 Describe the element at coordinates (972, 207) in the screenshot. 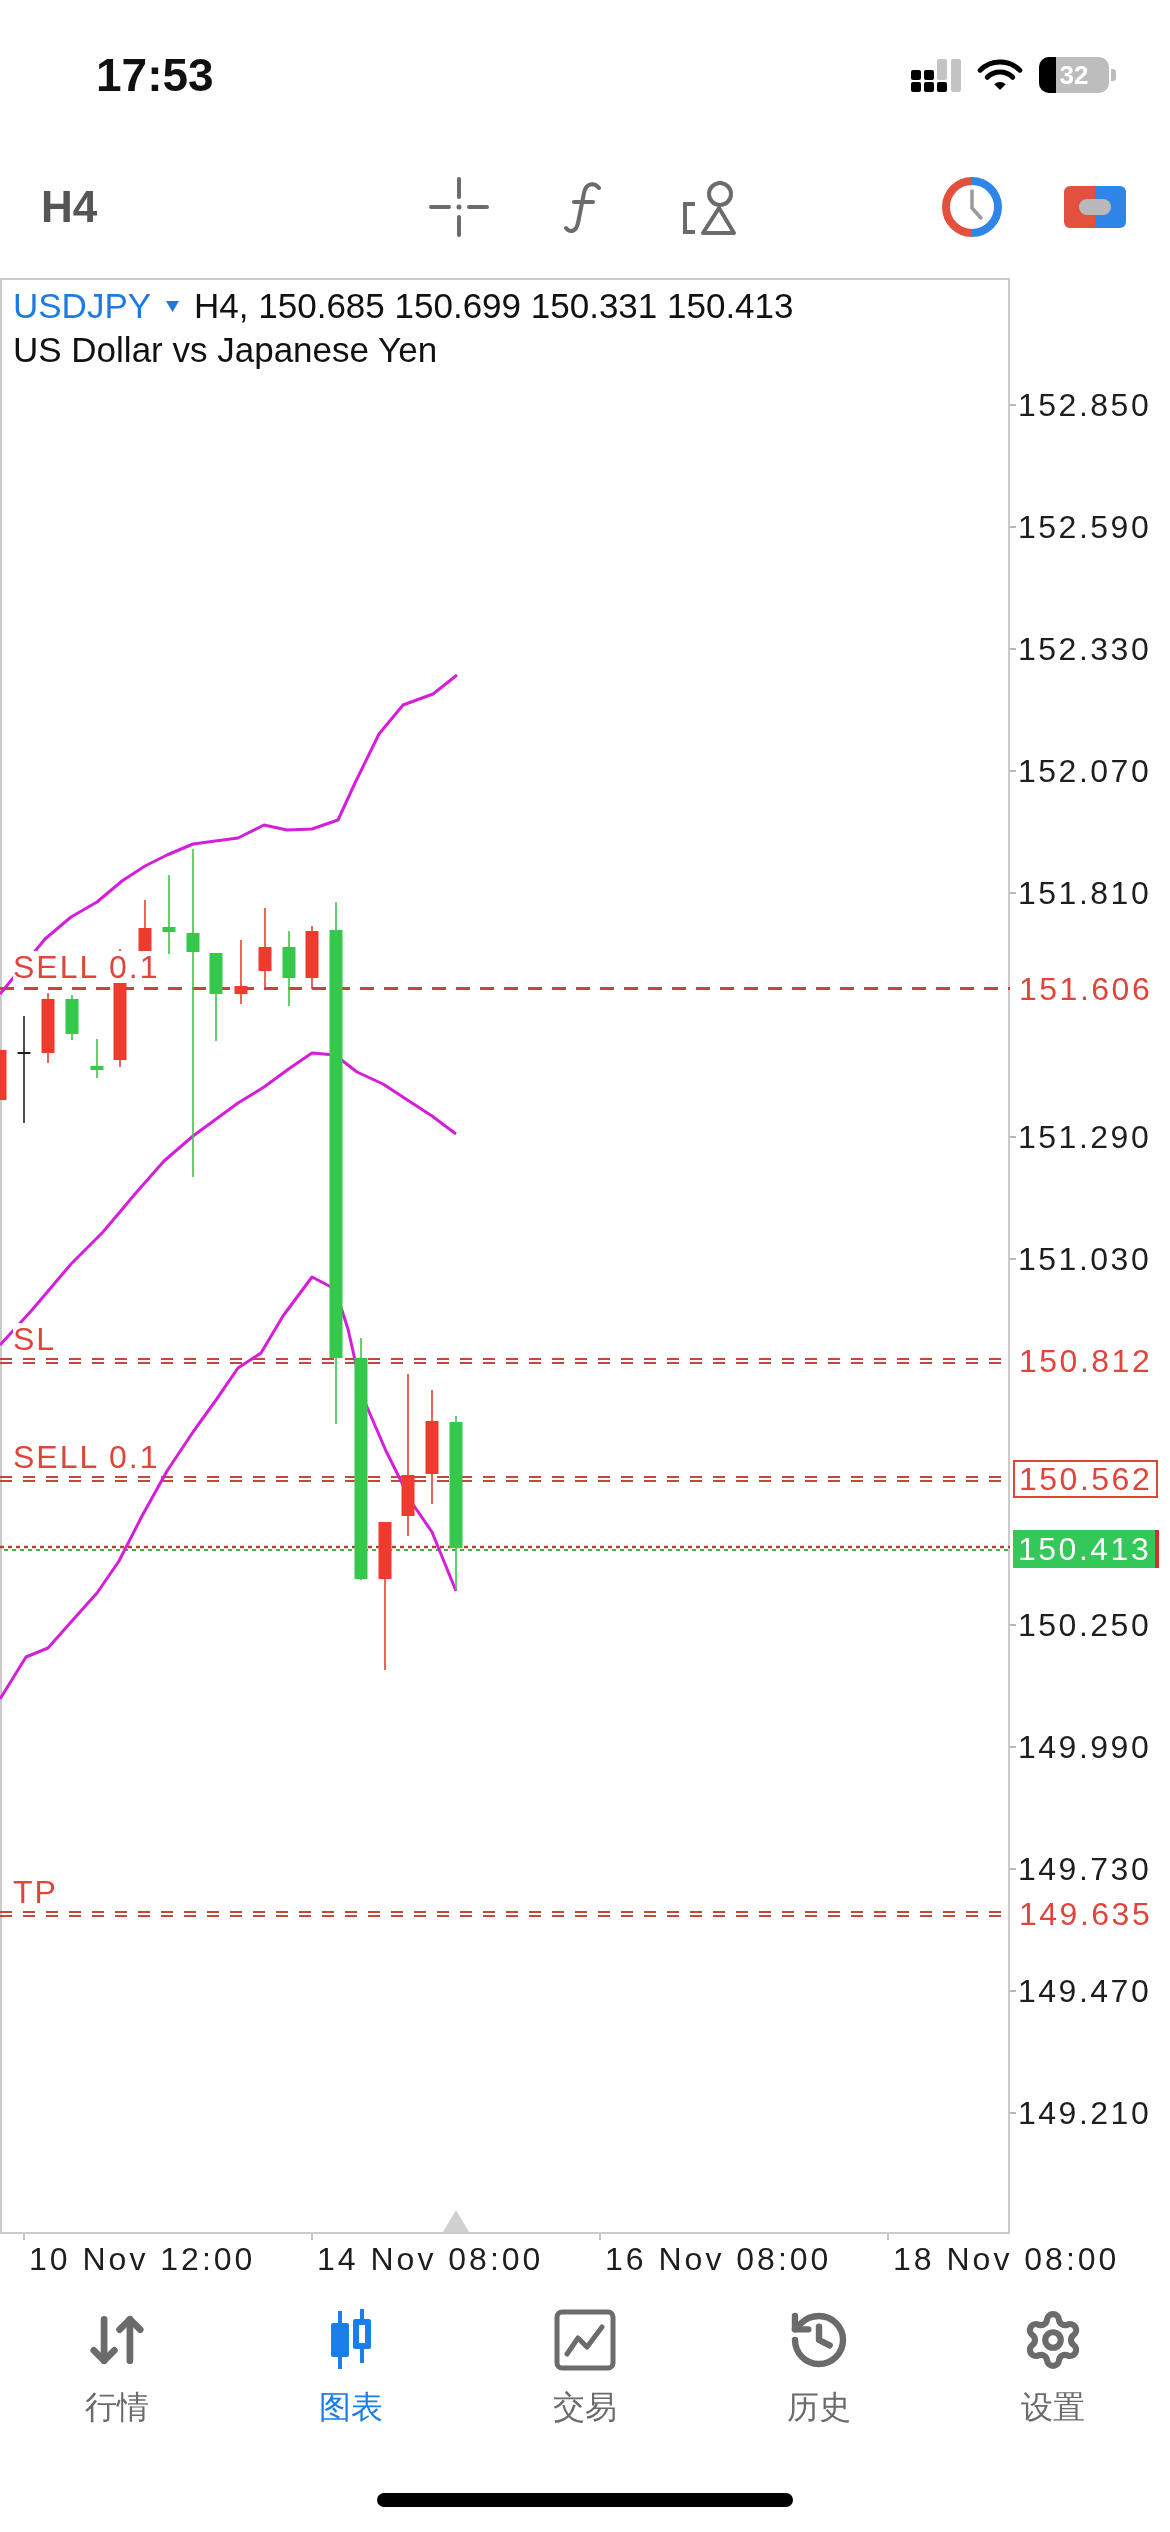

I see `clock-icon` at that location.